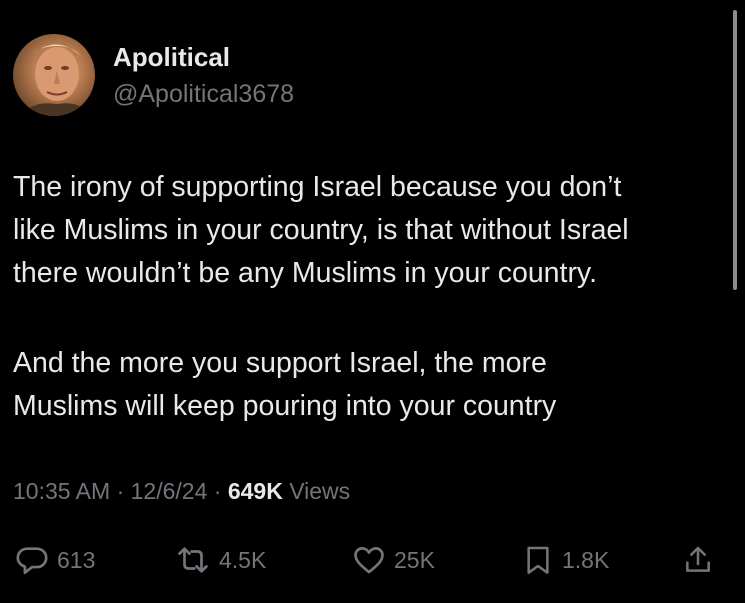 Image resolution: width=745 pixels, height=603 pixels. I want to click on share-button, so click(698, 560).